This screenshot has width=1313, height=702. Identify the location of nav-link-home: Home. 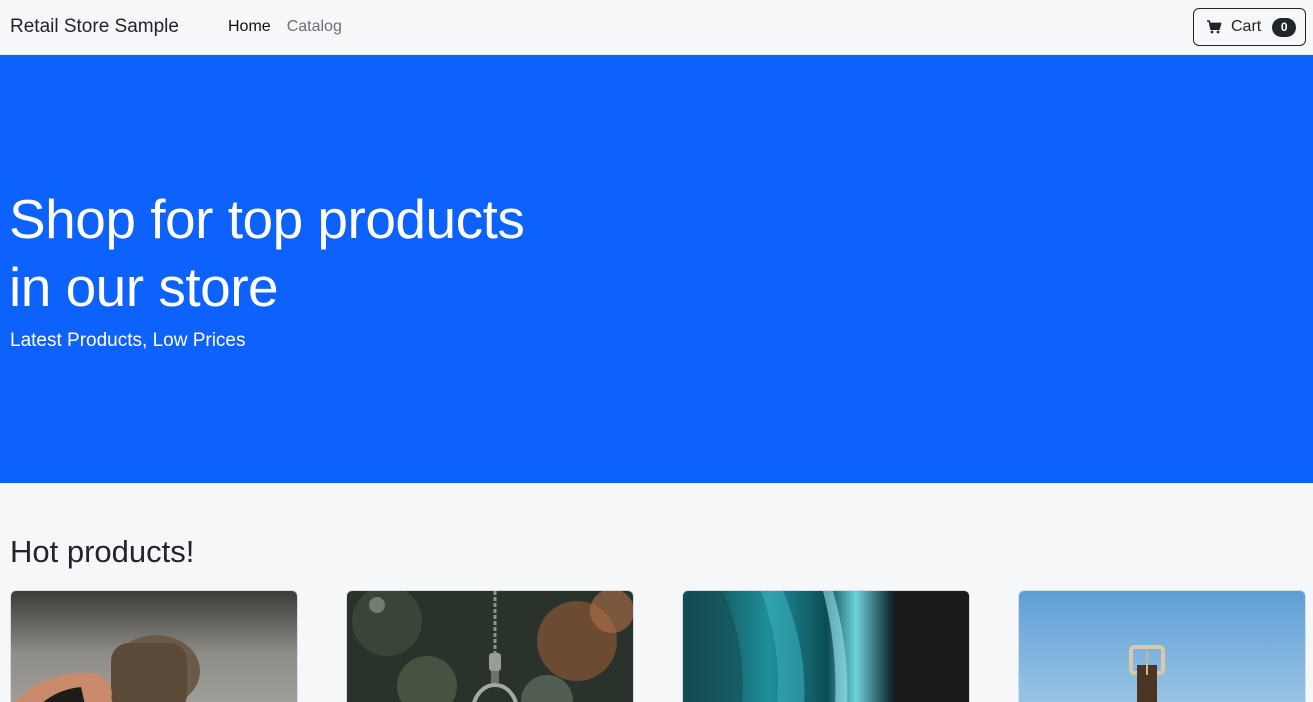
(249, 27).